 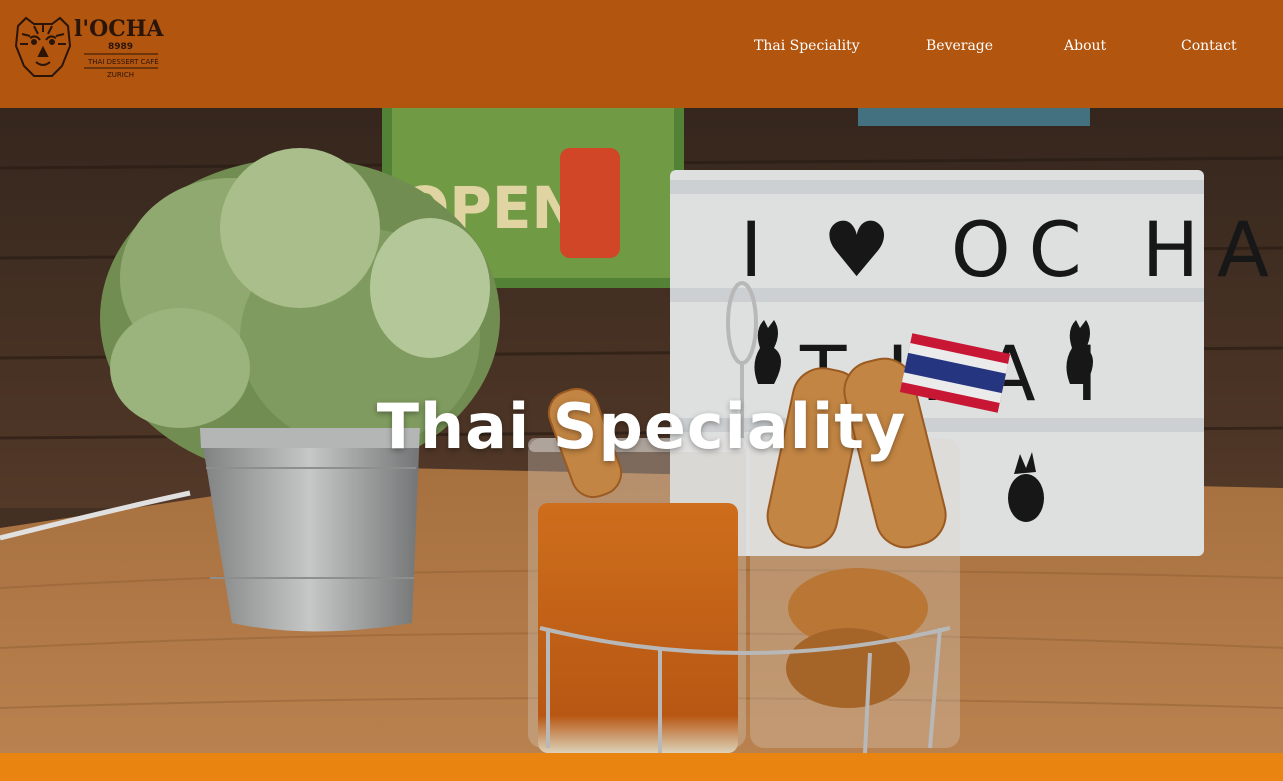 I want to click on nav-about: About, so click(x=1085, y=49).